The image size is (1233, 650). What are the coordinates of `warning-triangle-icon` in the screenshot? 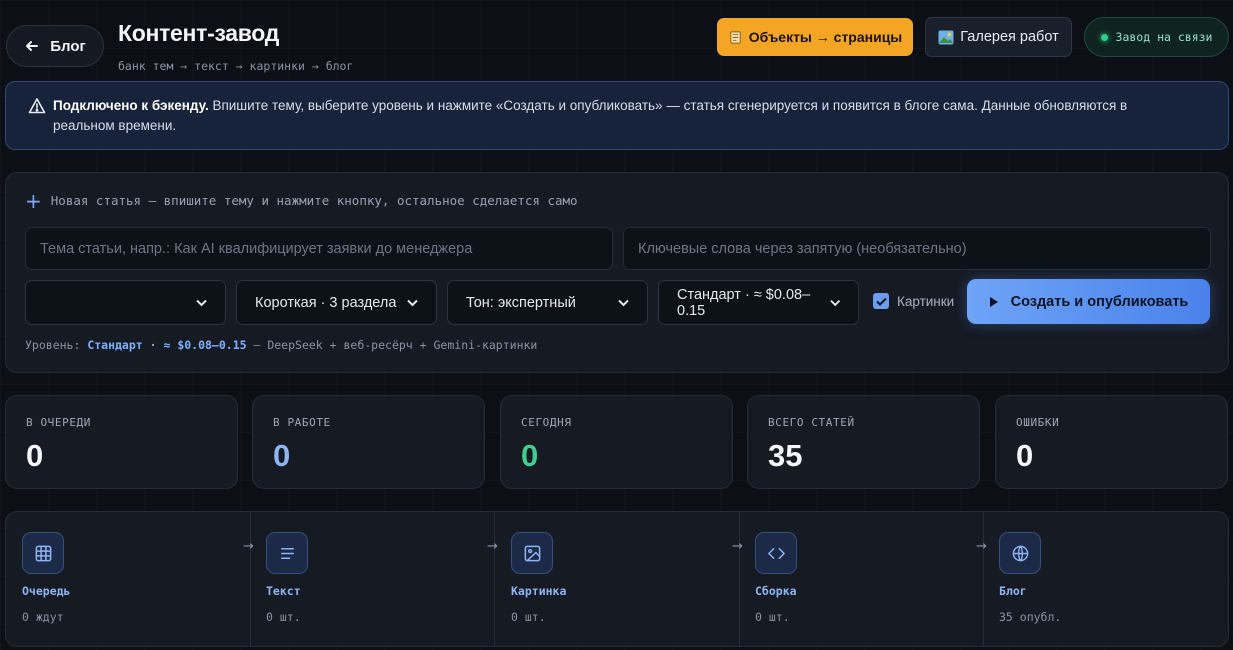 It's located at (37, 106).